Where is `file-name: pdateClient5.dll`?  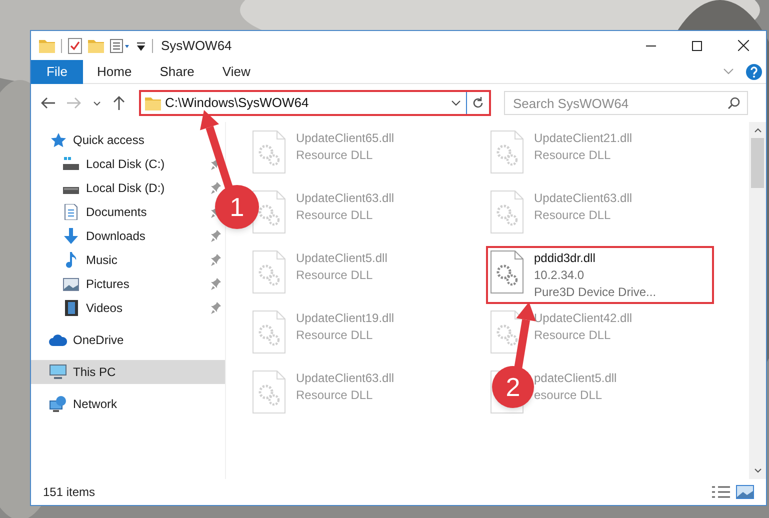 file-name: pdateClient5.dll is located at coordinates (575, 378).